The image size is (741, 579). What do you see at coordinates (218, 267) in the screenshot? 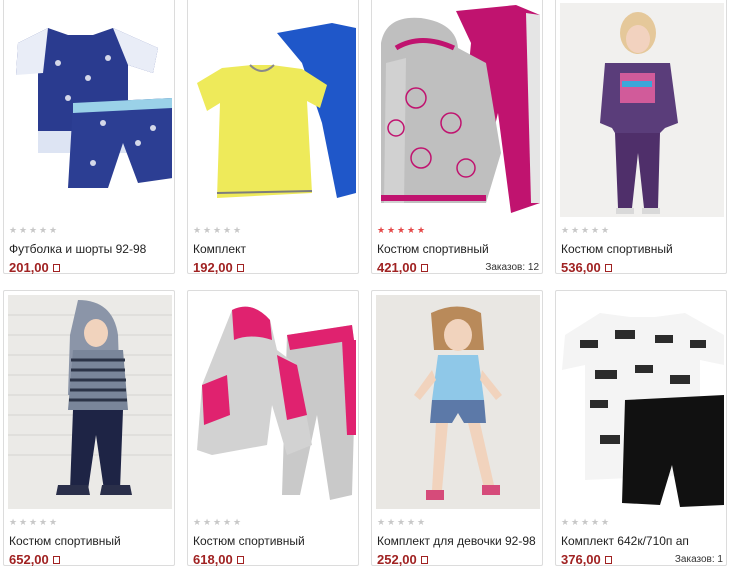
I see `product-price: 192,00` at bounding box center [218, 267].